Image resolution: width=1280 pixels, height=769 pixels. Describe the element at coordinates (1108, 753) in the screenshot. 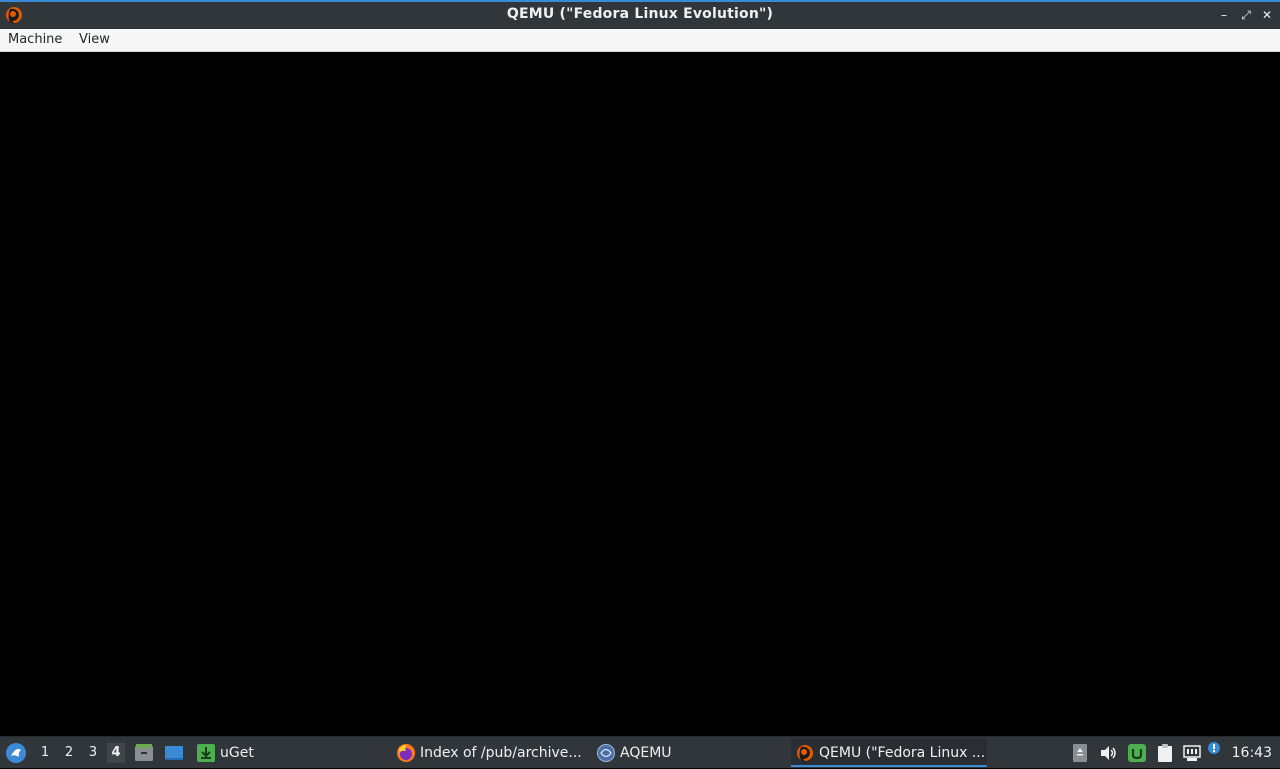

I see `volume-icon` at that location.